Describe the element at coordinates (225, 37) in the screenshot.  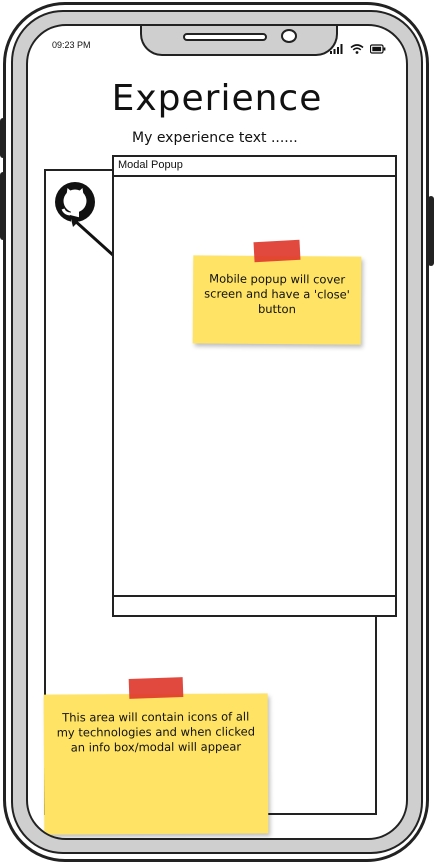
I see `speaker-grille` at that location.